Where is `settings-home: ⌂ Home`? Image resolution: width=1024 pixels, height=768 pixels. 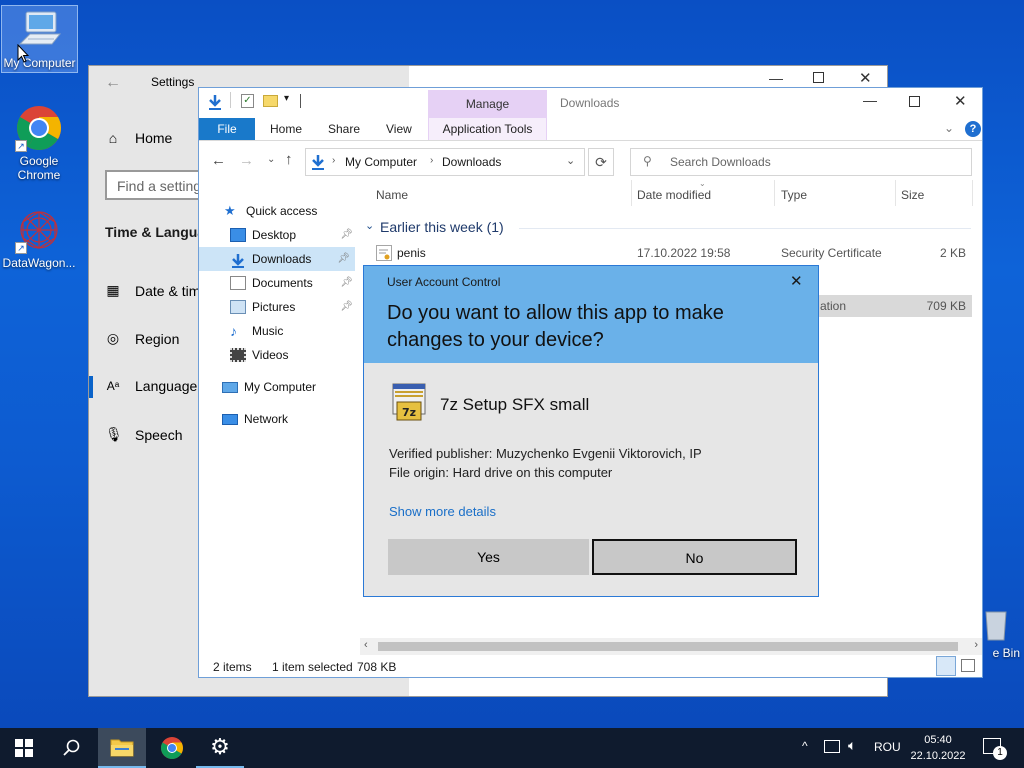 settings-home: ⌂ Home is located at coordinates (139, 138).